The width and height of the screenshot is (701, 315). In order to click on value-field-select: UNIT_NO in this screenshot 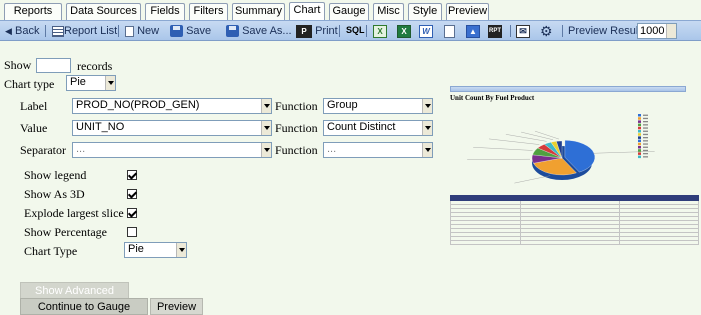, I will do `click(172, 128)`.